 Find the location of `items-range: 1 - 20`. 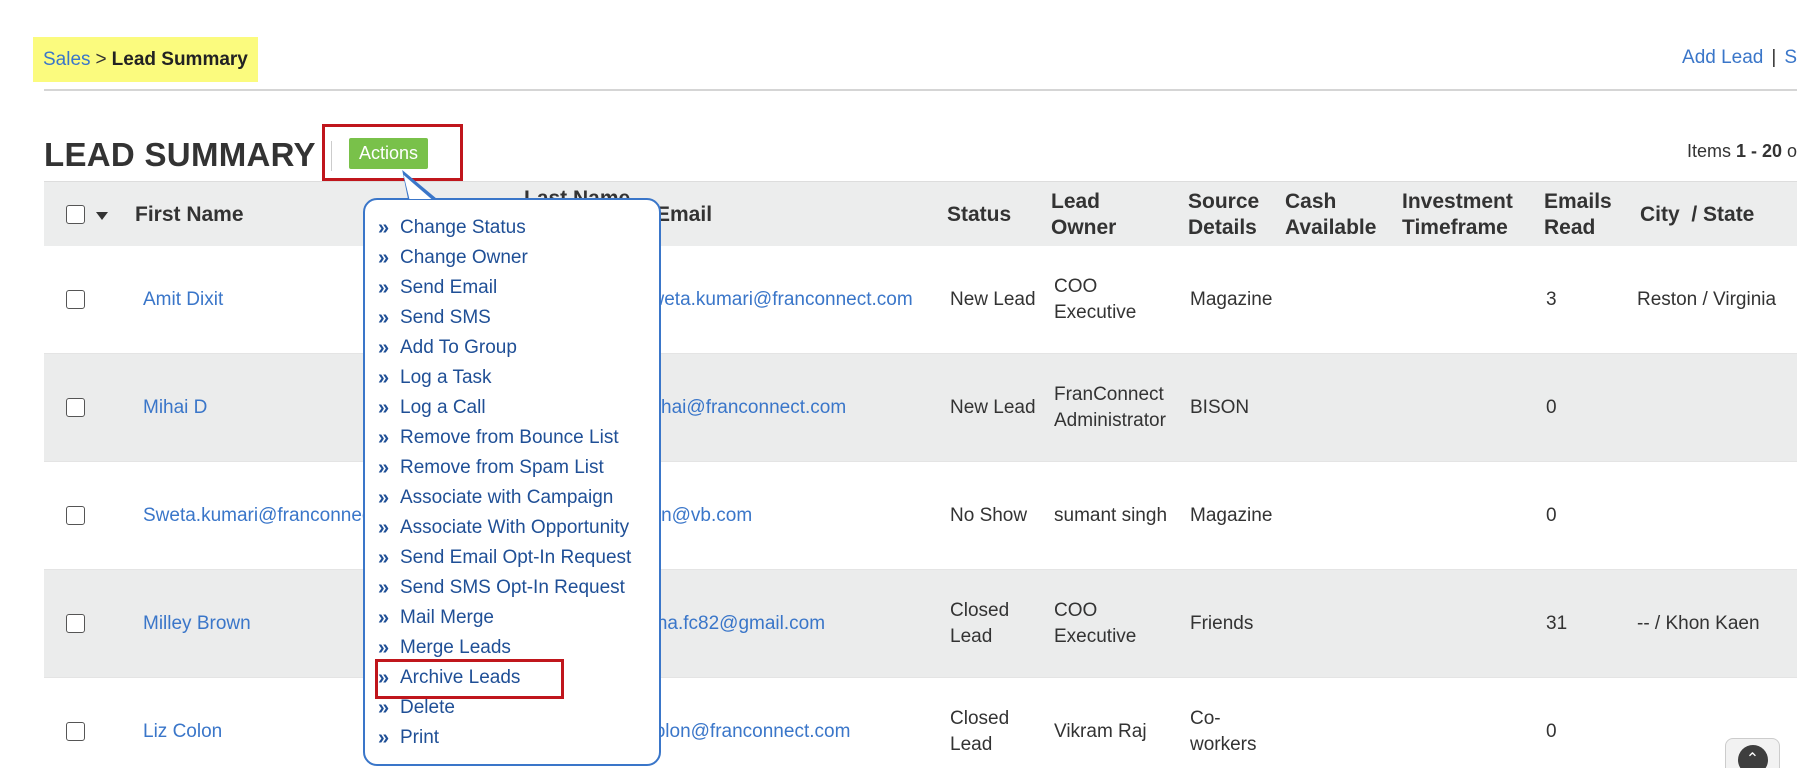

items-range: 1 - 20 is located at coordinates (1758, 151).